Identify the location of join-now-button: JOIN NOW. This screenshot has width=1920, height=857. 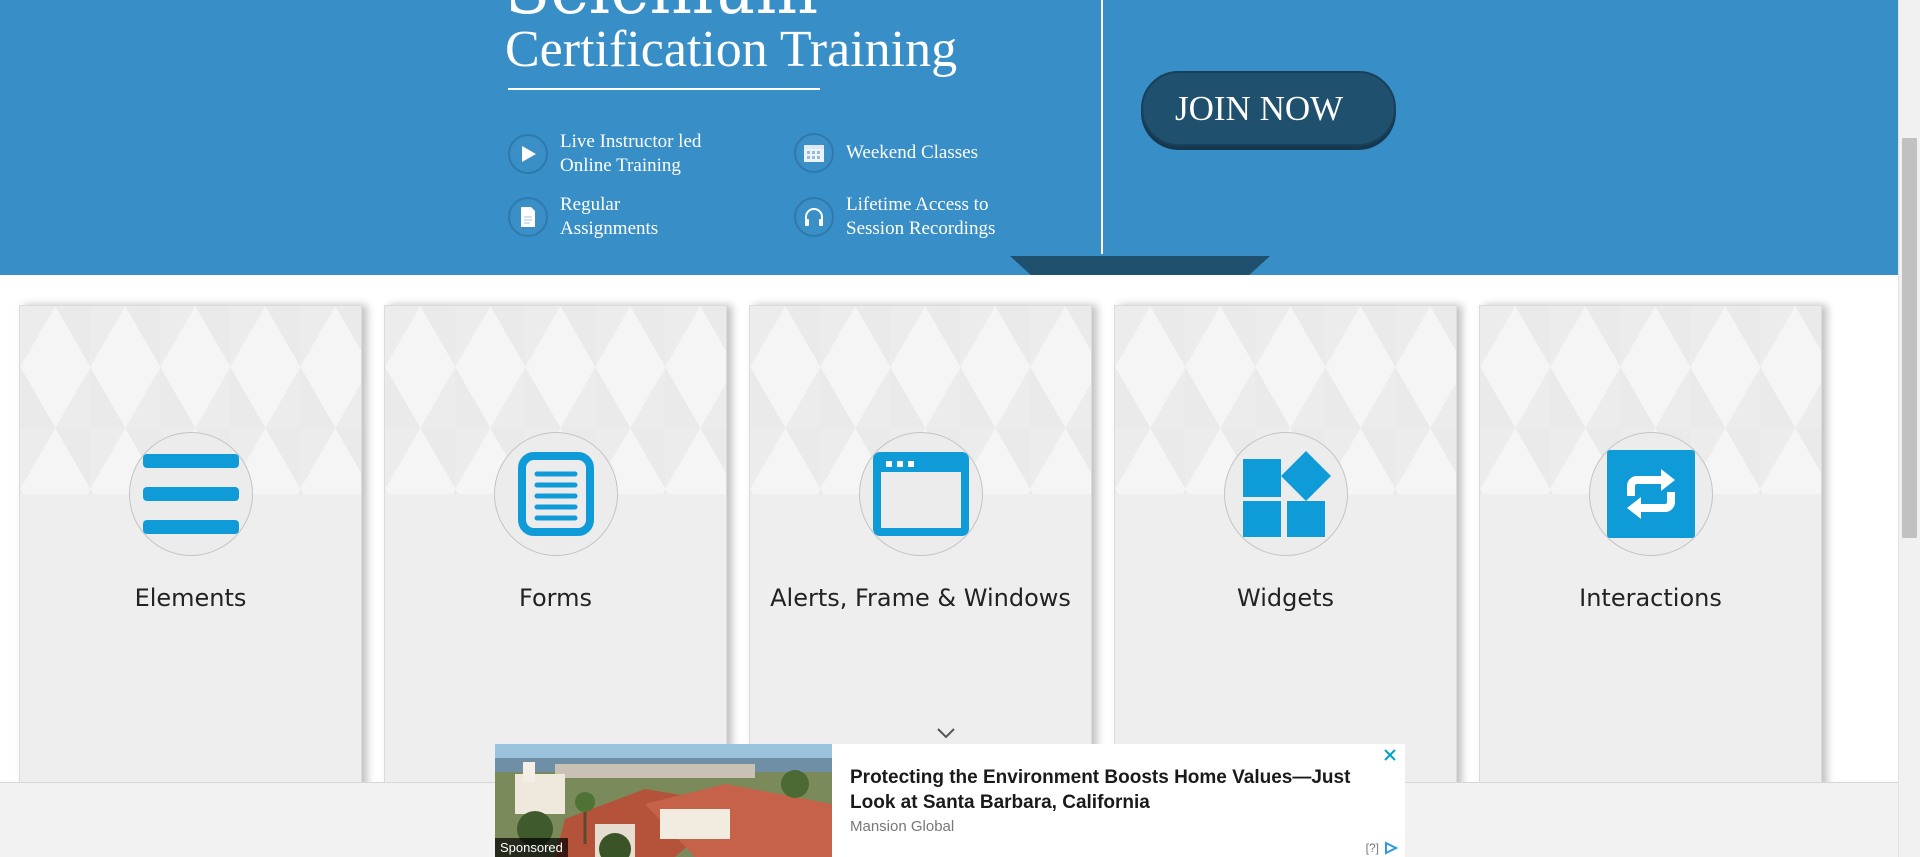
(1268, 108).